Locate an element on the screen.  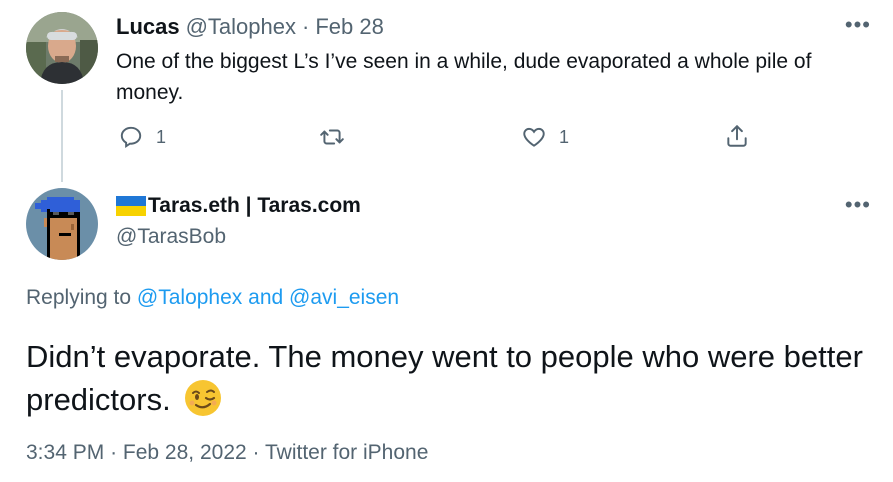
winking-face-icon is located at coordinates (203, 403).